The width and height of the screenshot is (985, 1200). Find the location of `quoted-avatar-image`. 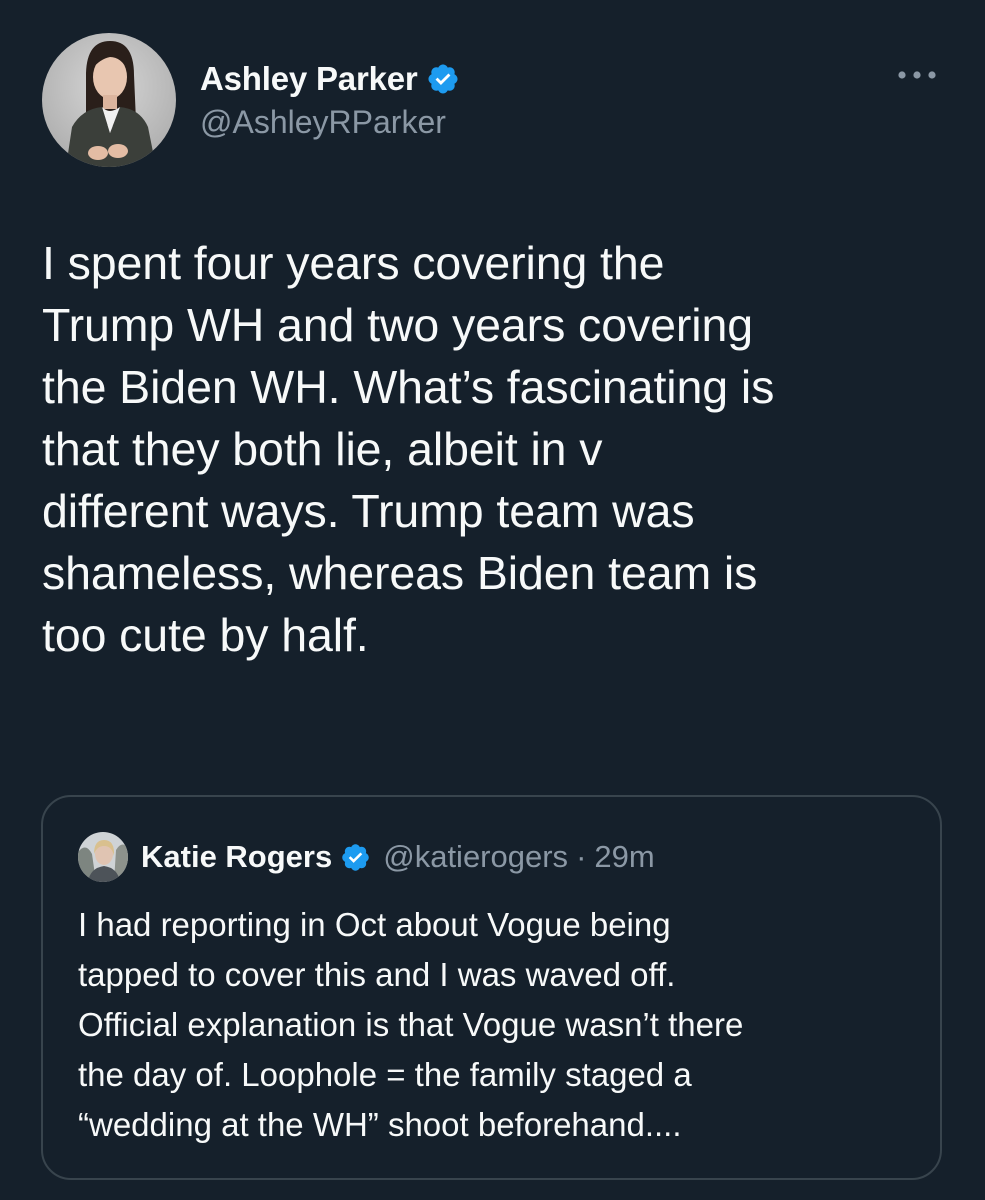

quoted-avatar-image is located at coordinates (103, 857).